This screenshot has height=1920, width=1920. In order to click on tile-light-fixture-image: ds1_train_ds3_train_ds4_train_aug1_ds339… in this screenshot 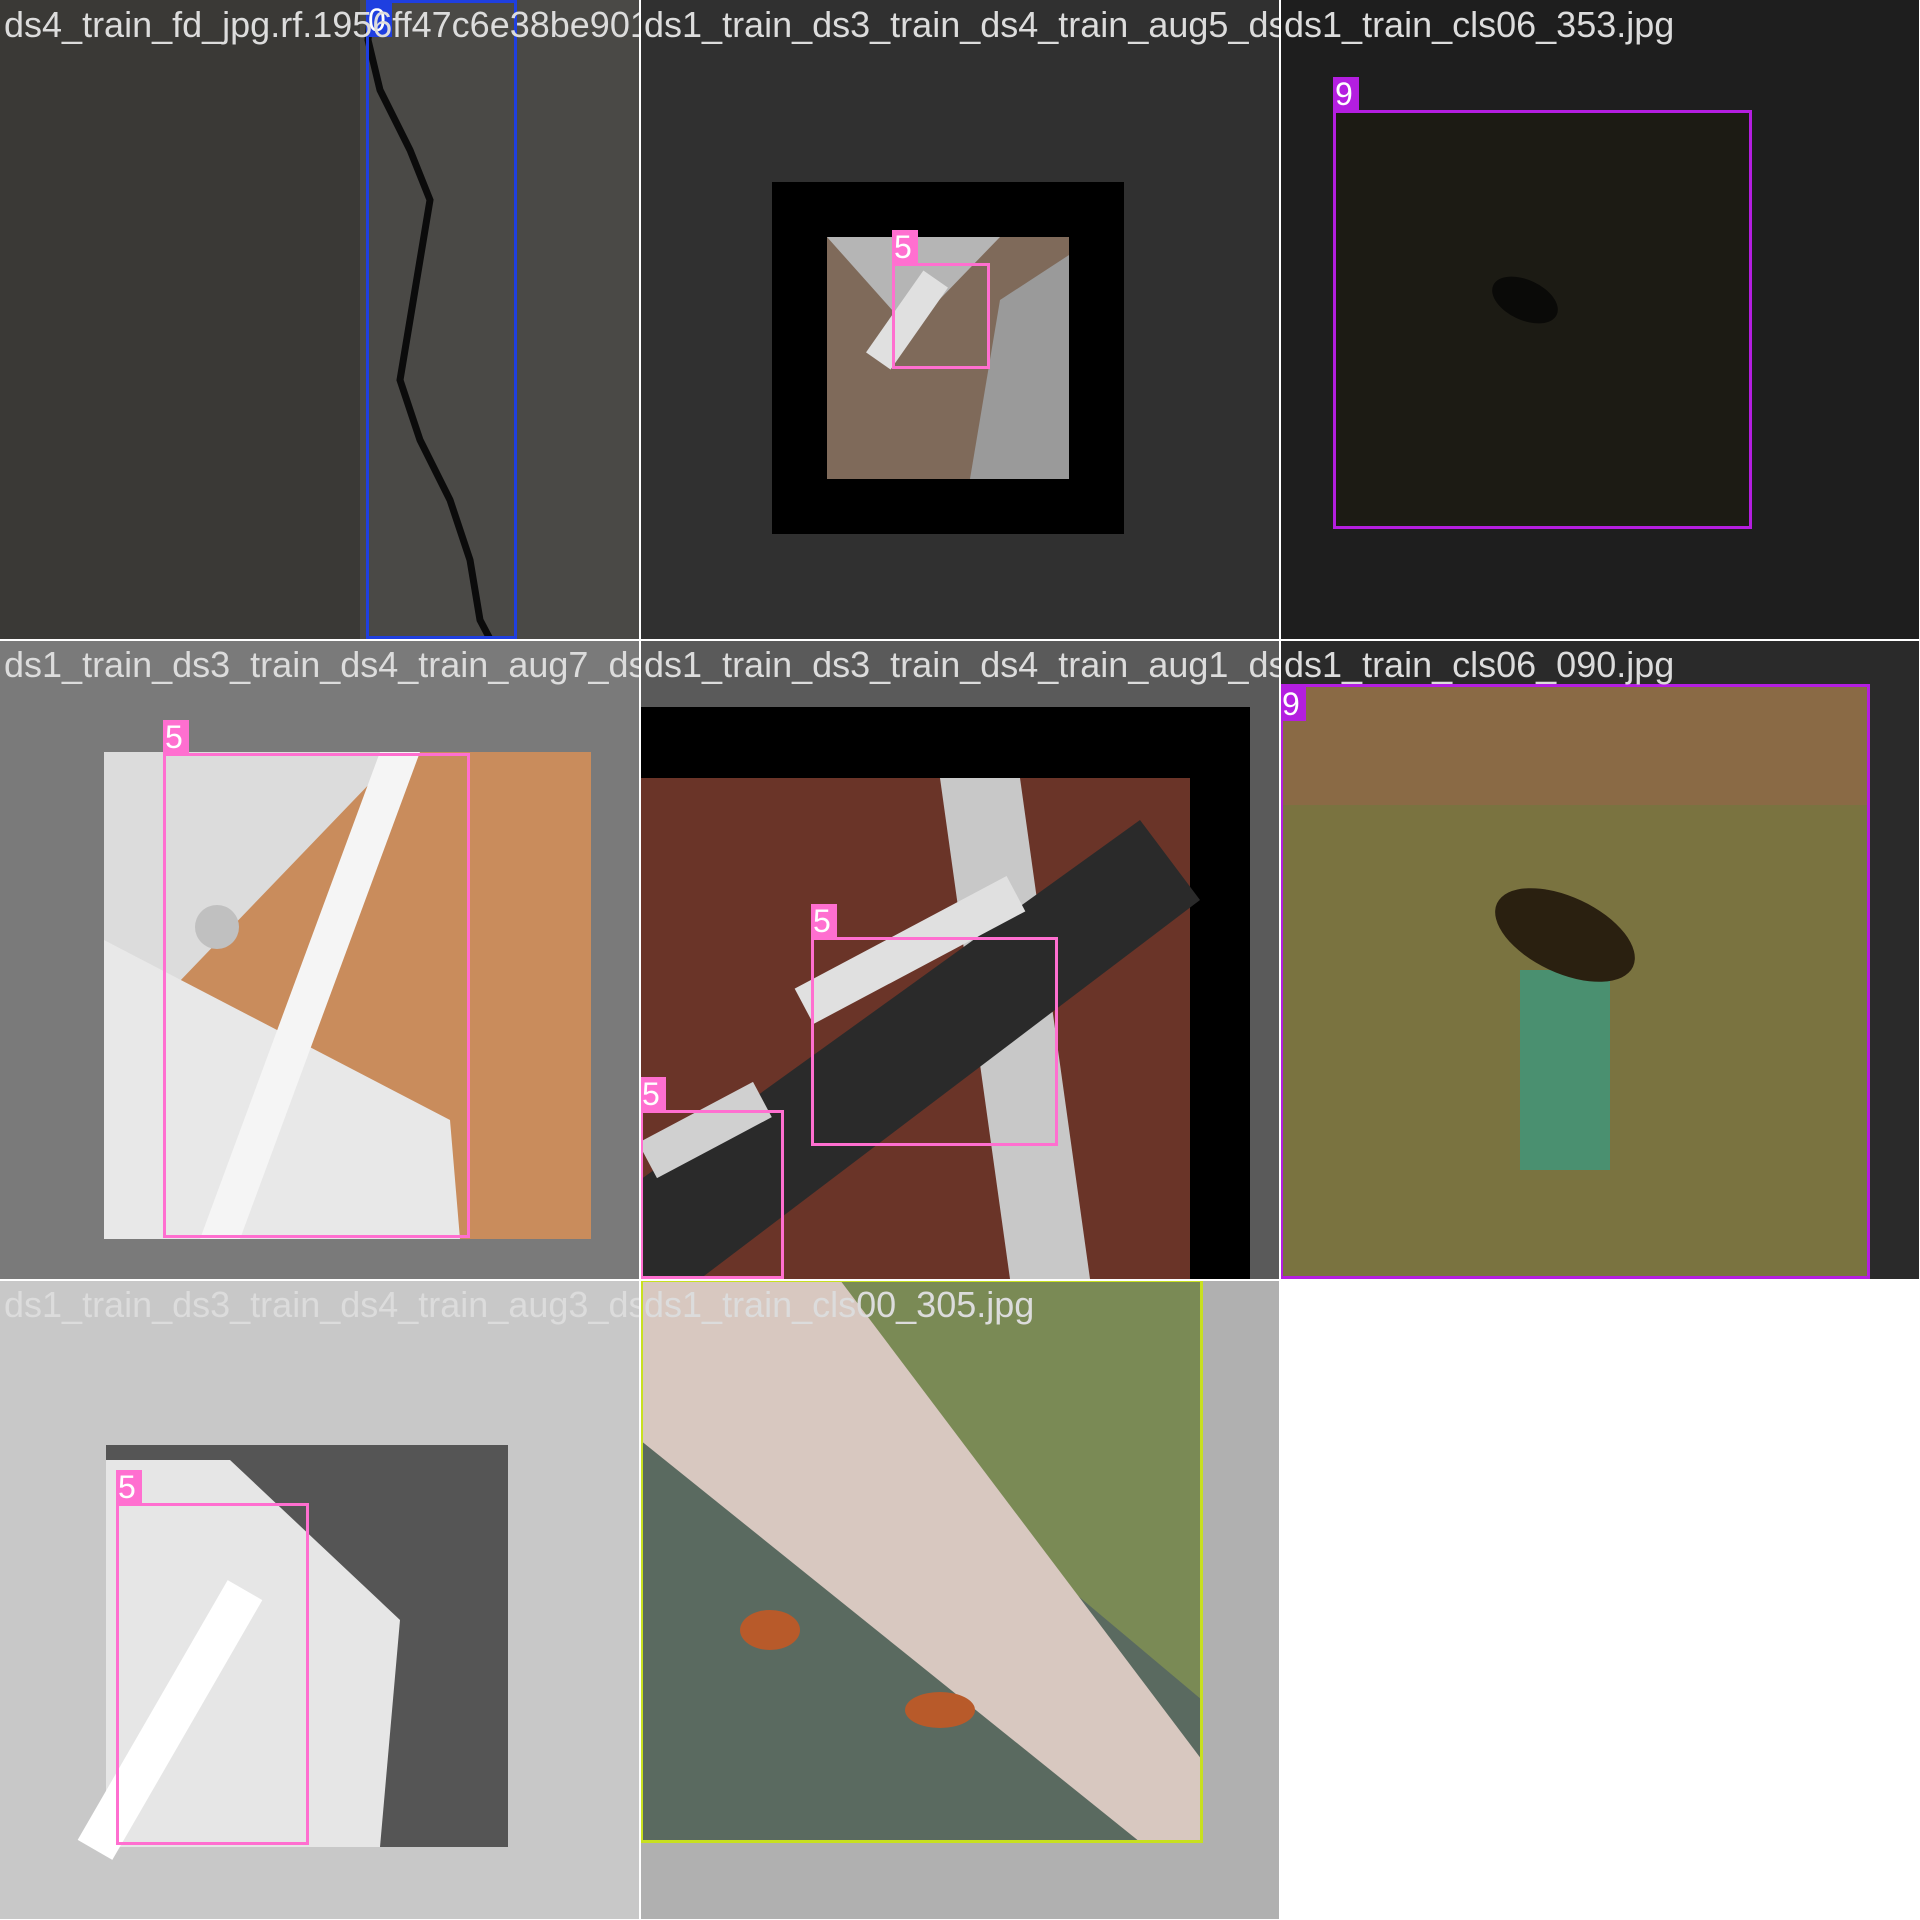, I will do `click(959, 959)`.